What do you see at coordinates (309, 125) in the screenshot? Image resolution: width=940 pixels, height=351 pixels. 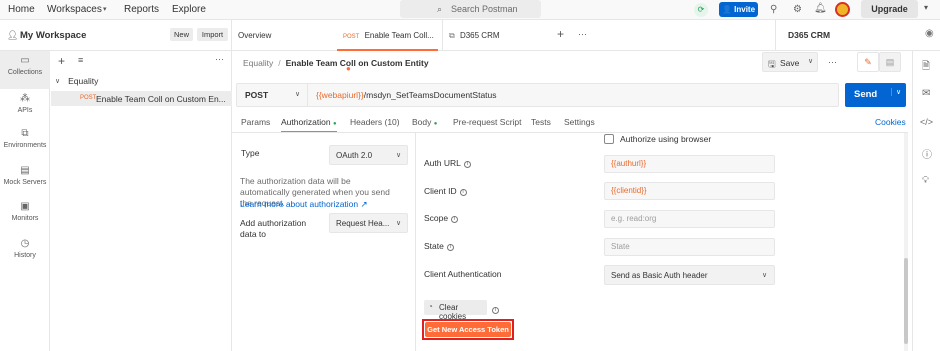 I see `tab-authorization: Authorization ●` at bounding box center [309, 125].